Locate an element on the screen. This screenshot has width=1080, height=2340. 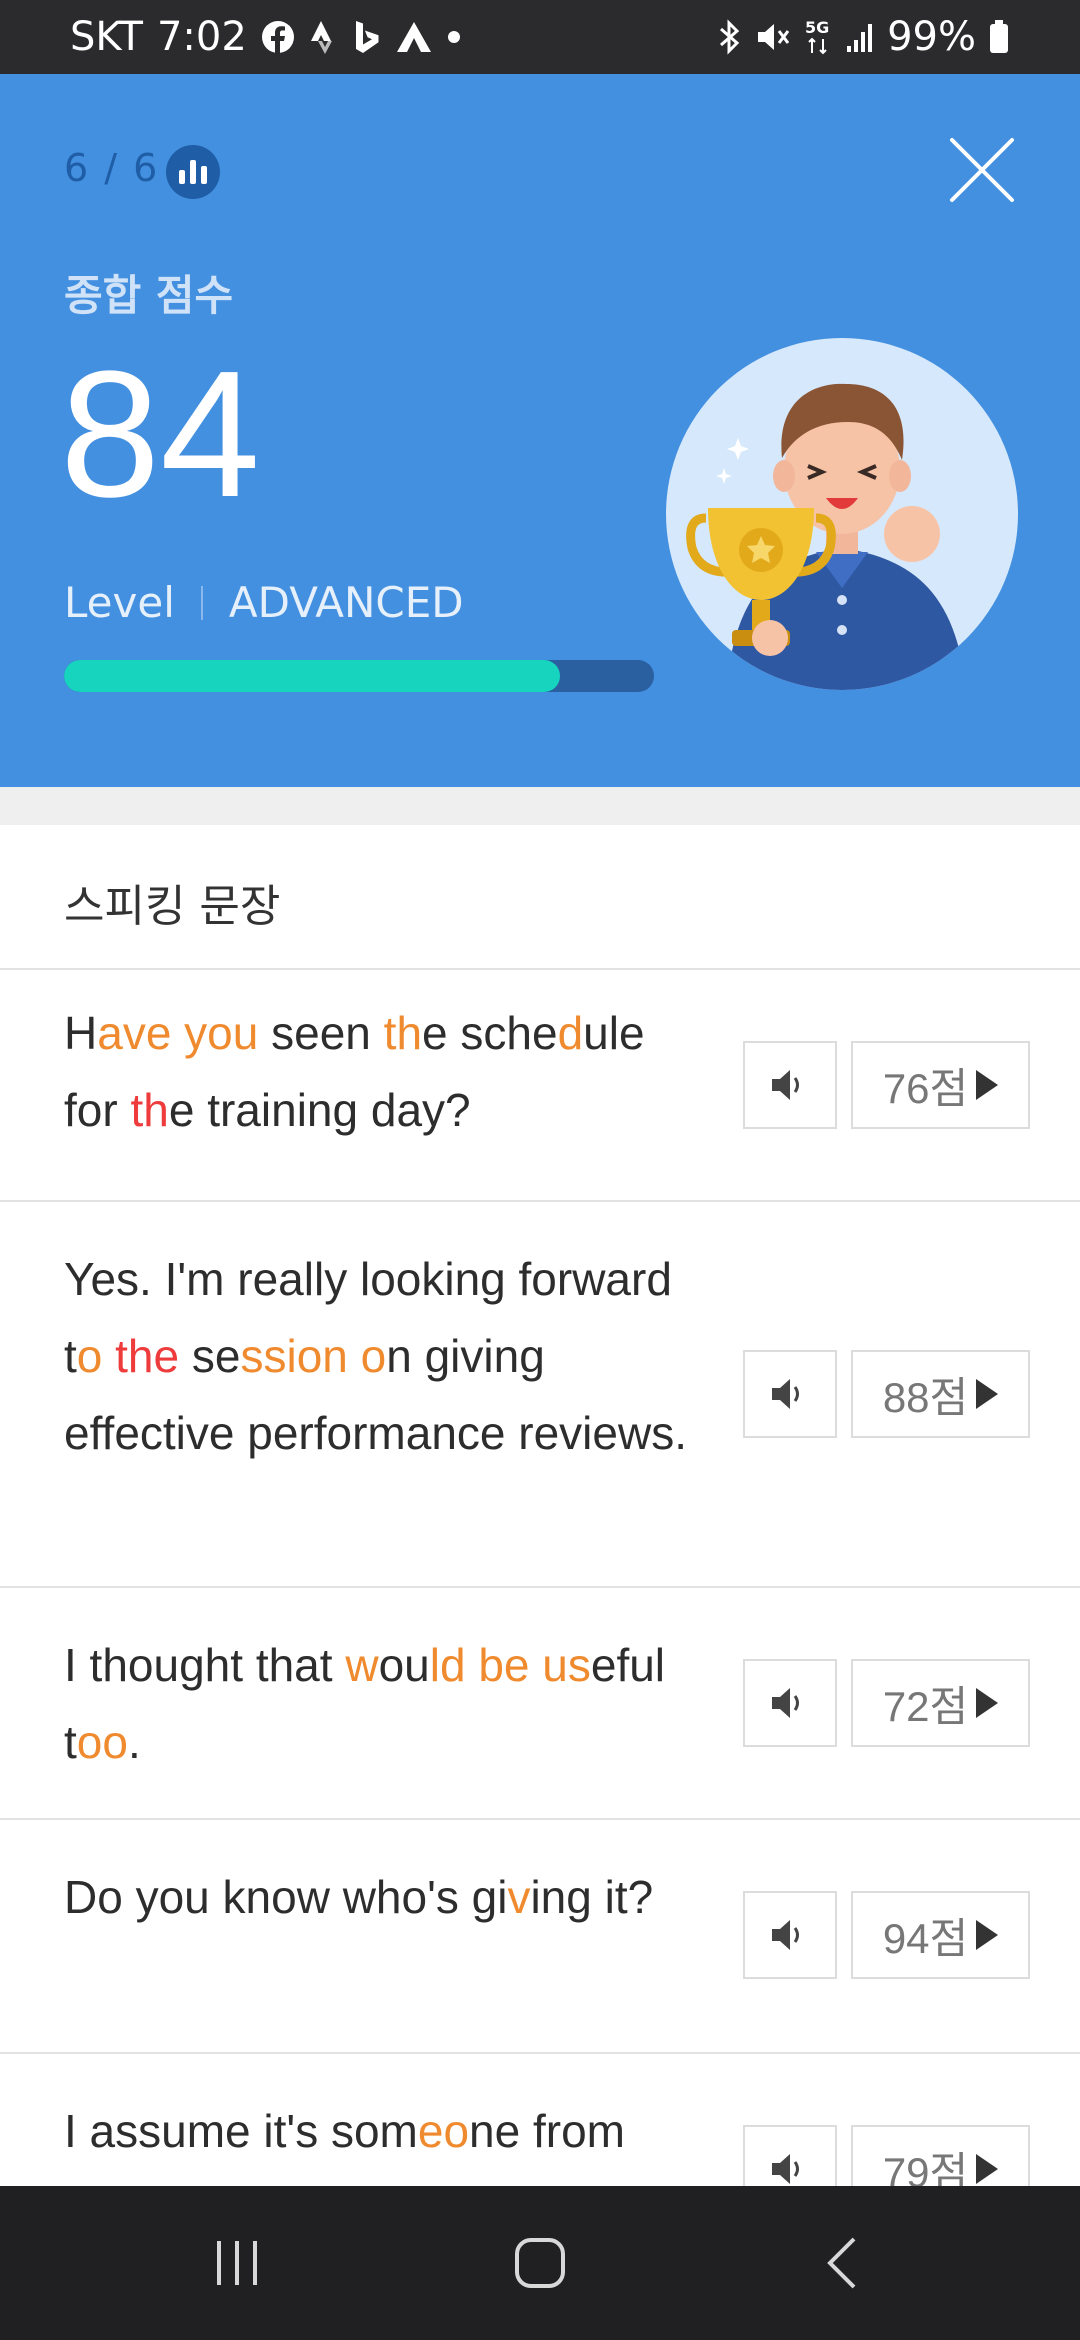
sentence-score: 94점 is located at coordinates (925, 1938).